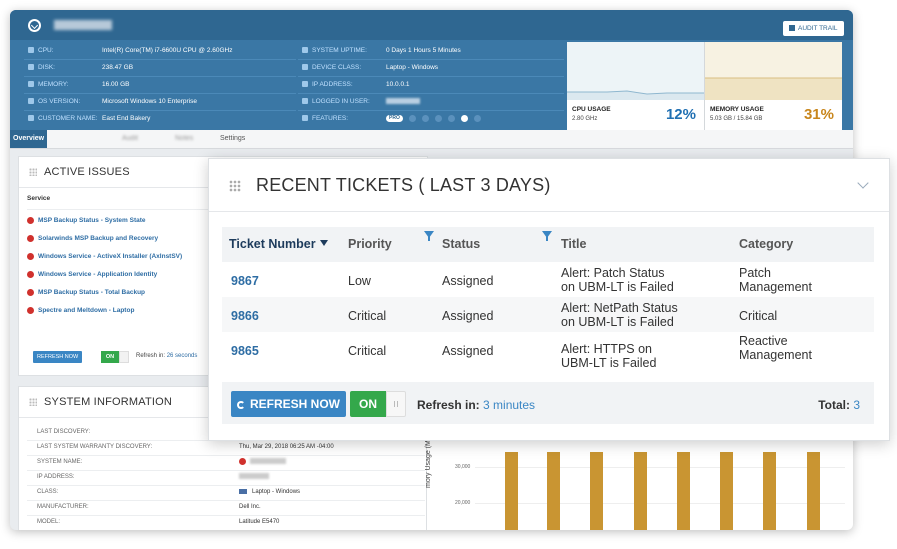  I want to click on recent-tickets-header: RECENT TICKETS ( LAST 3 DAYS), so click(549, 185).